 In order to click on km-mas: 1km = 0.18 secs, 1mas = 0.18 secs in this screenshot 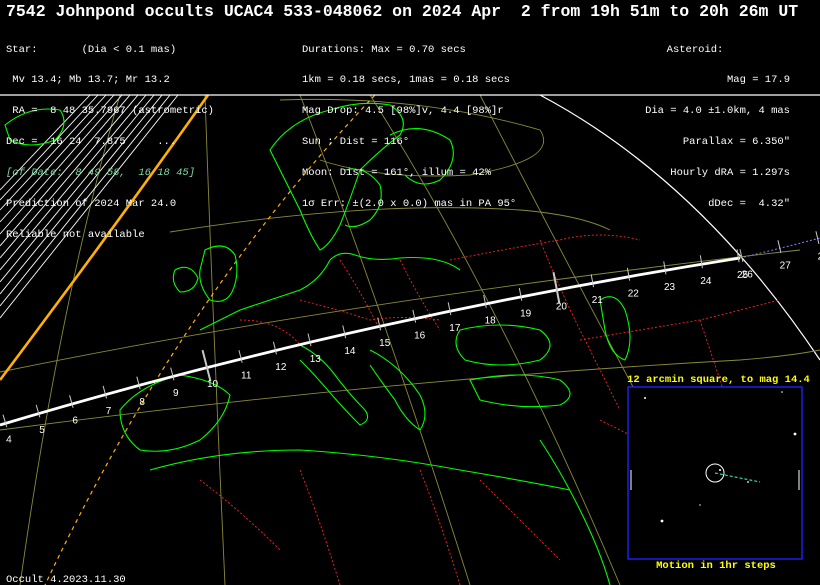, I will do `click(406, 80)`.